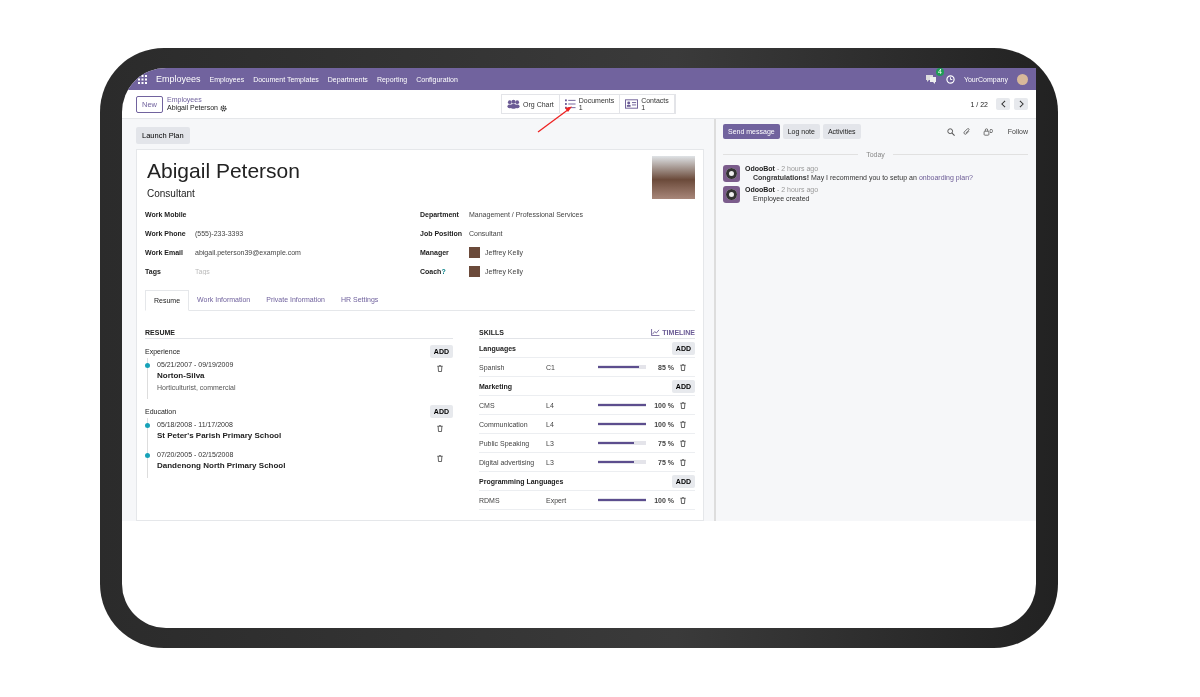 The width and height of the screenshot is (1200, 697). I want to click on paperclip-icon, so click(966, 131).